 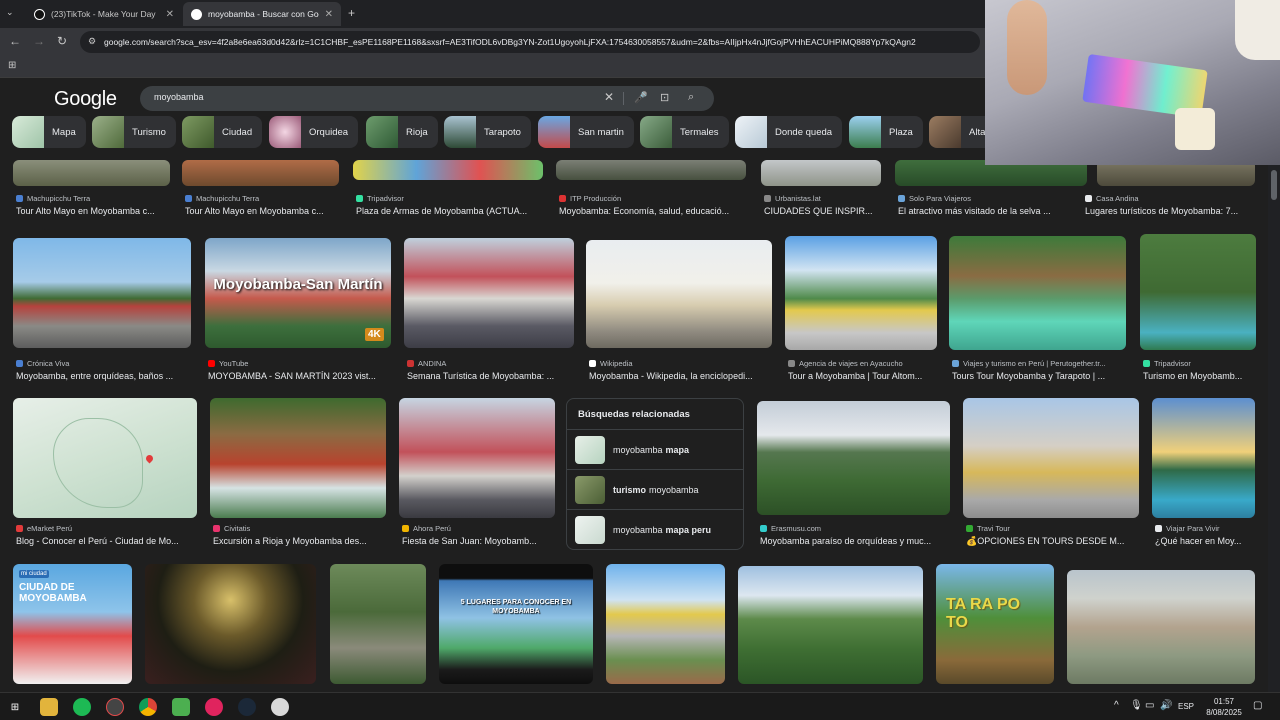 I want to click on image-search-icon: ⊡, so click(x=664, y=97).